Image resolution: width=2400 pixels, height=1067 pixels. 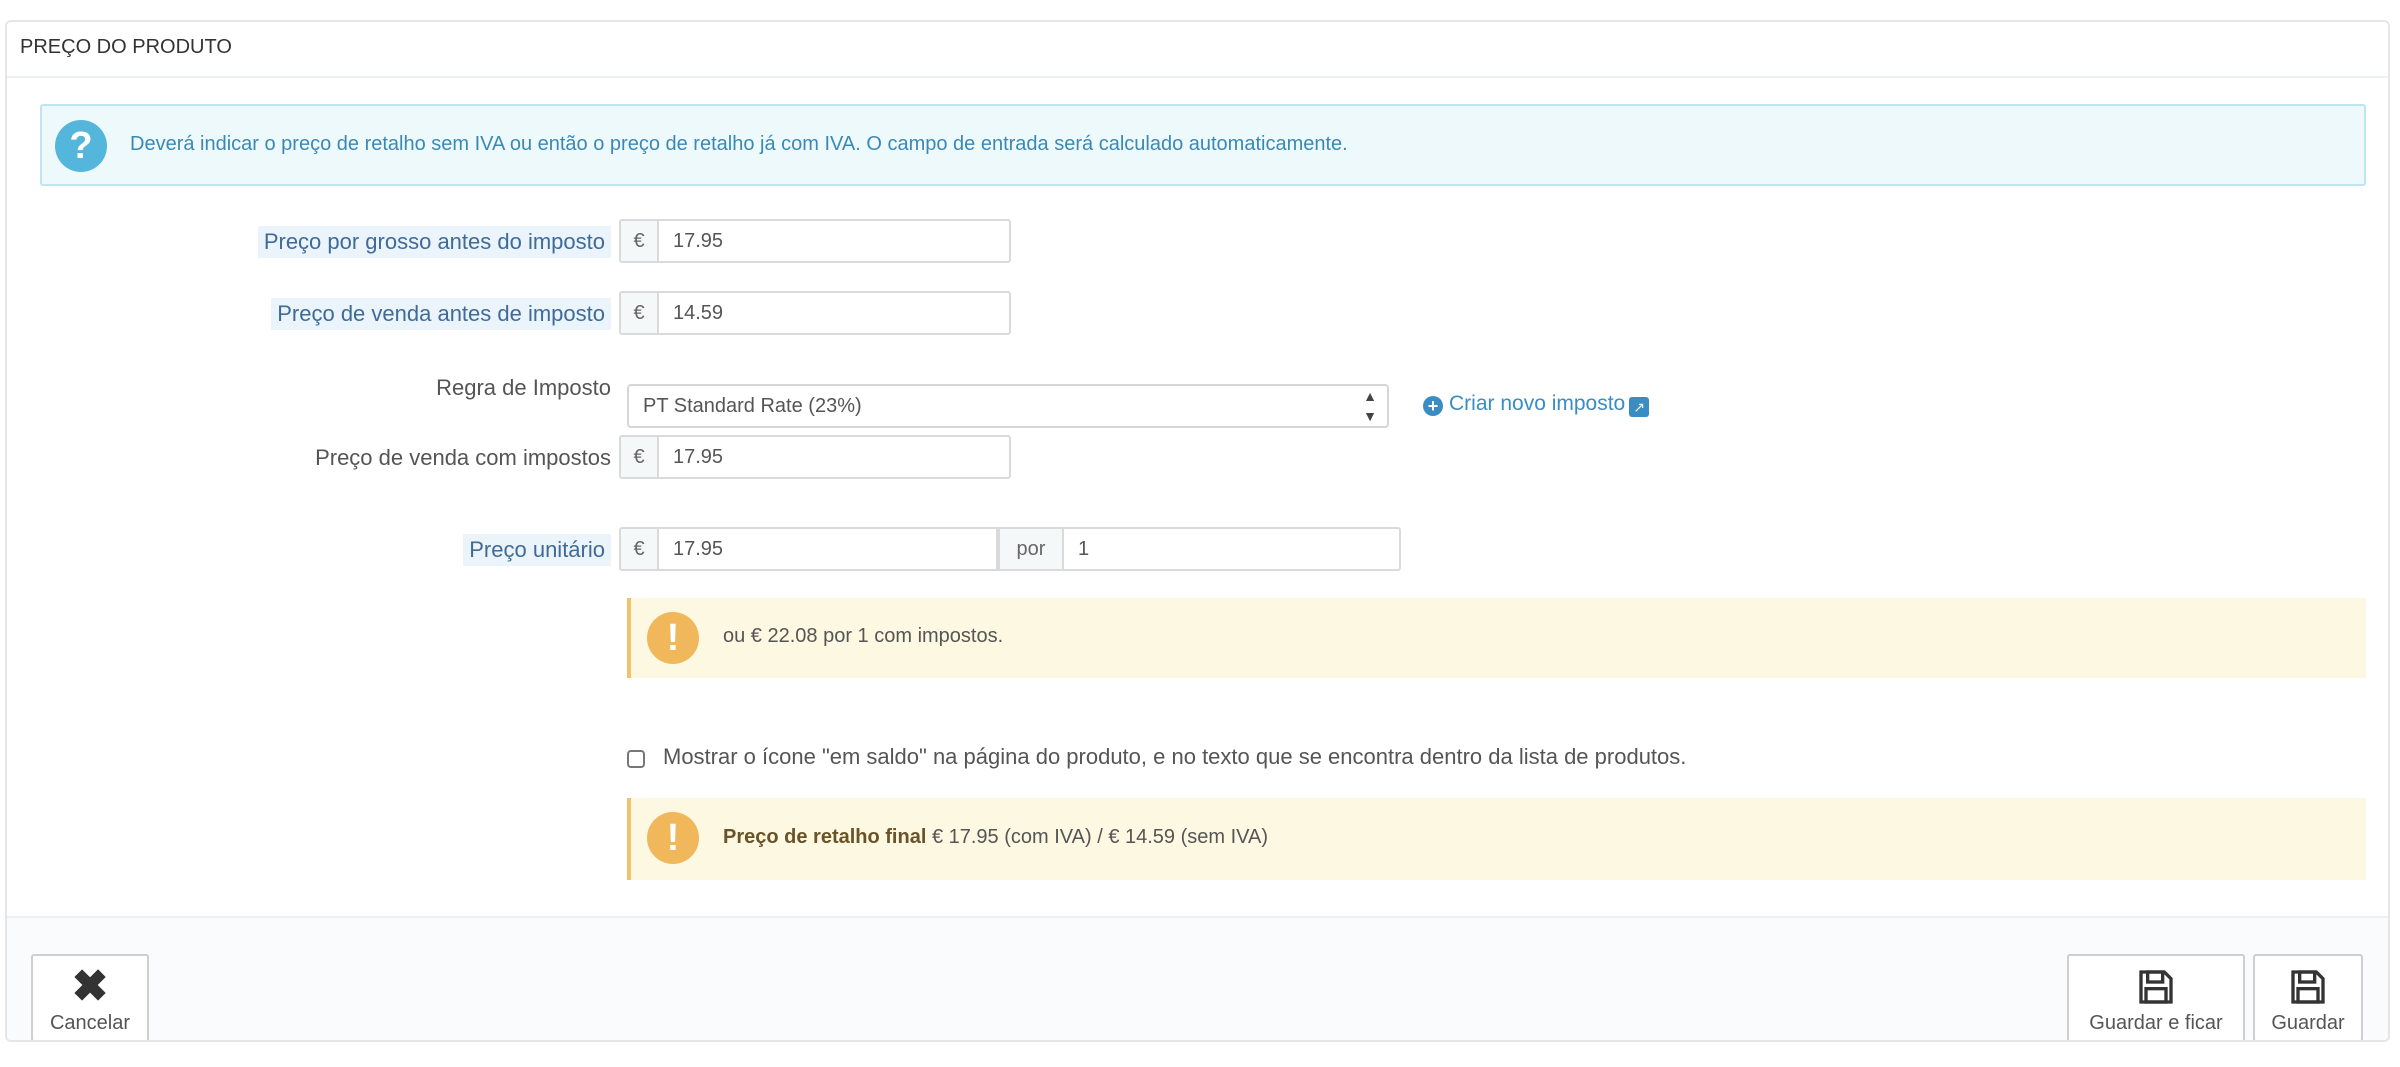 What do you see at coordinates (309, 459) in the screenshot?
I see `retail-with-tax-label-wrap: Preço de venda com impostos` at bounding box center [309, 459].